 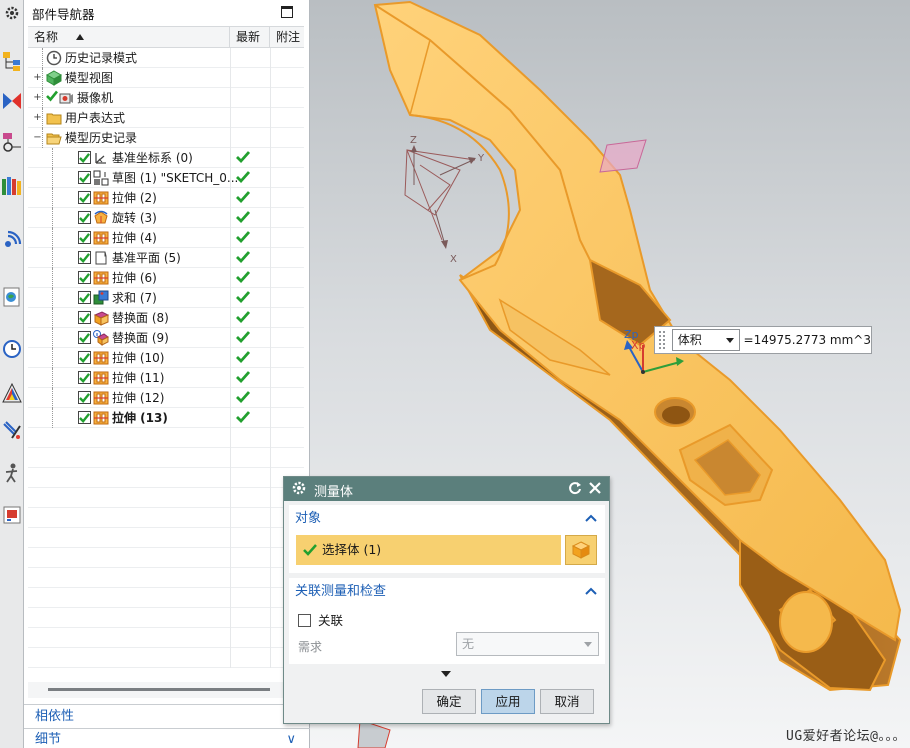 I want to click on web-browser-icon, so click(x=12, y=297).